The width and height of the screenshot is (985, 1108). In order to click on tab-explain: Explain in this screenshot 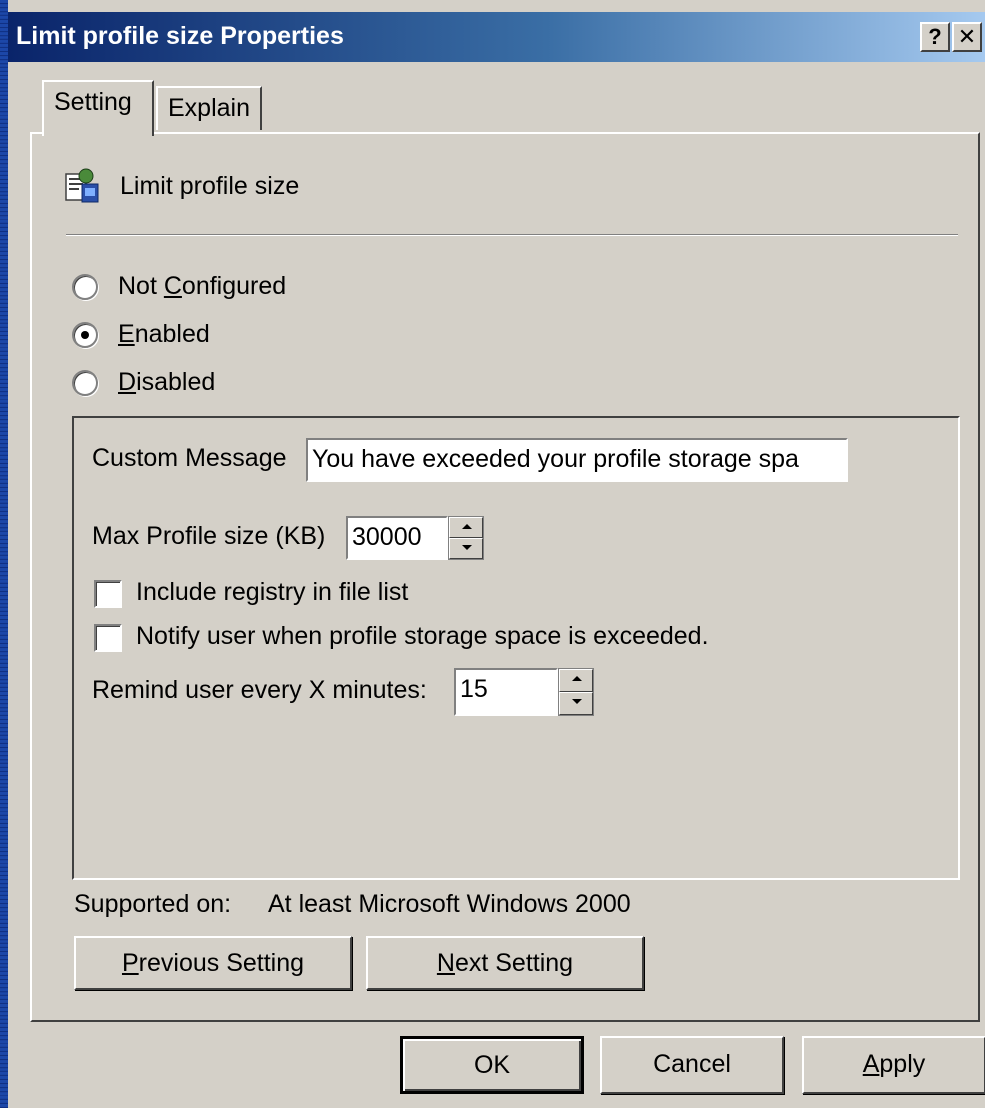, I will do `click(209, 108)`.